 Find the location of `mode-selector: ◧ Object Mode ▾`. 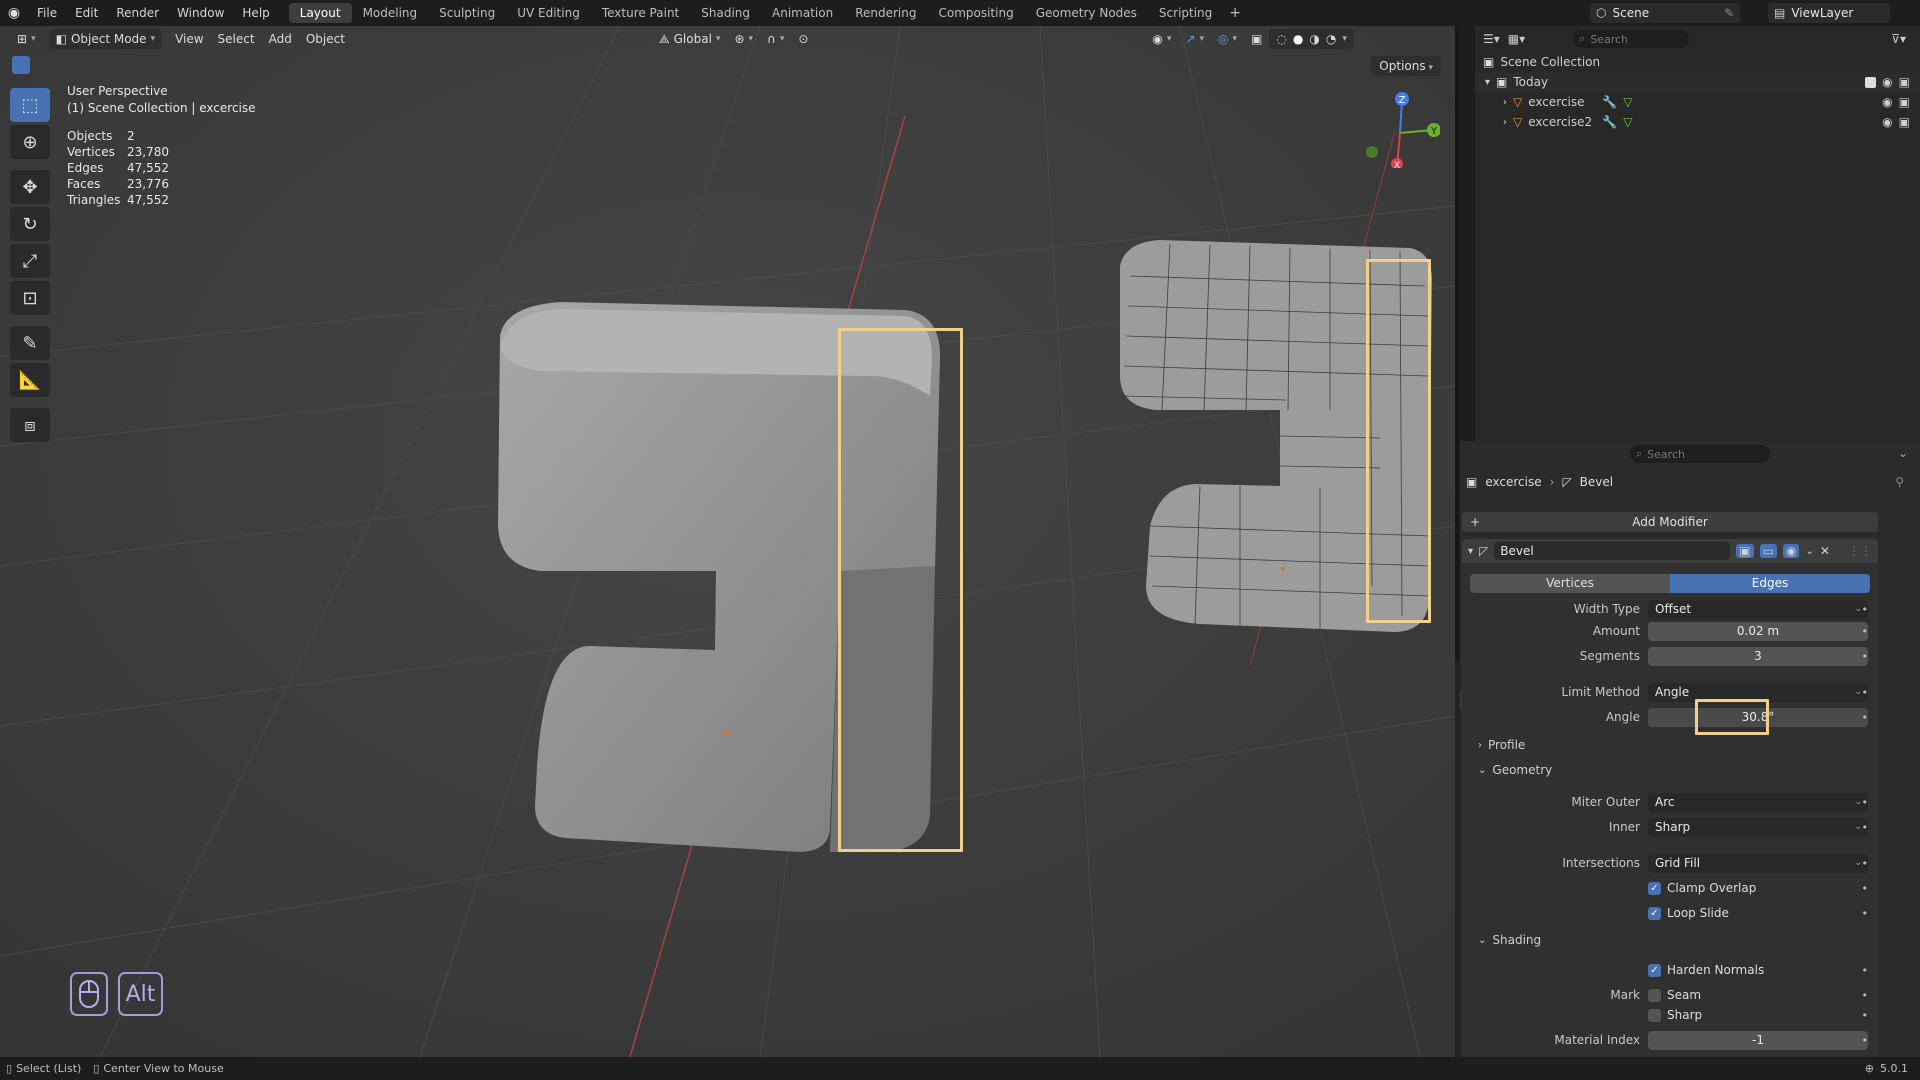

mode-selector: ◧ Object Mode ▾ is located at coordinates (105, 39).